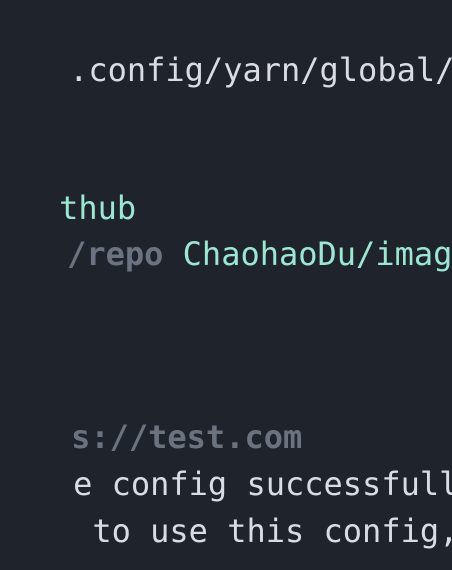 The height and width of the screenshot is (570, 452). What do you see at coordinates (226, 460) in the screenshot?
I see `terminal-line-success: e config successfully` at bounding box center [226, 460].